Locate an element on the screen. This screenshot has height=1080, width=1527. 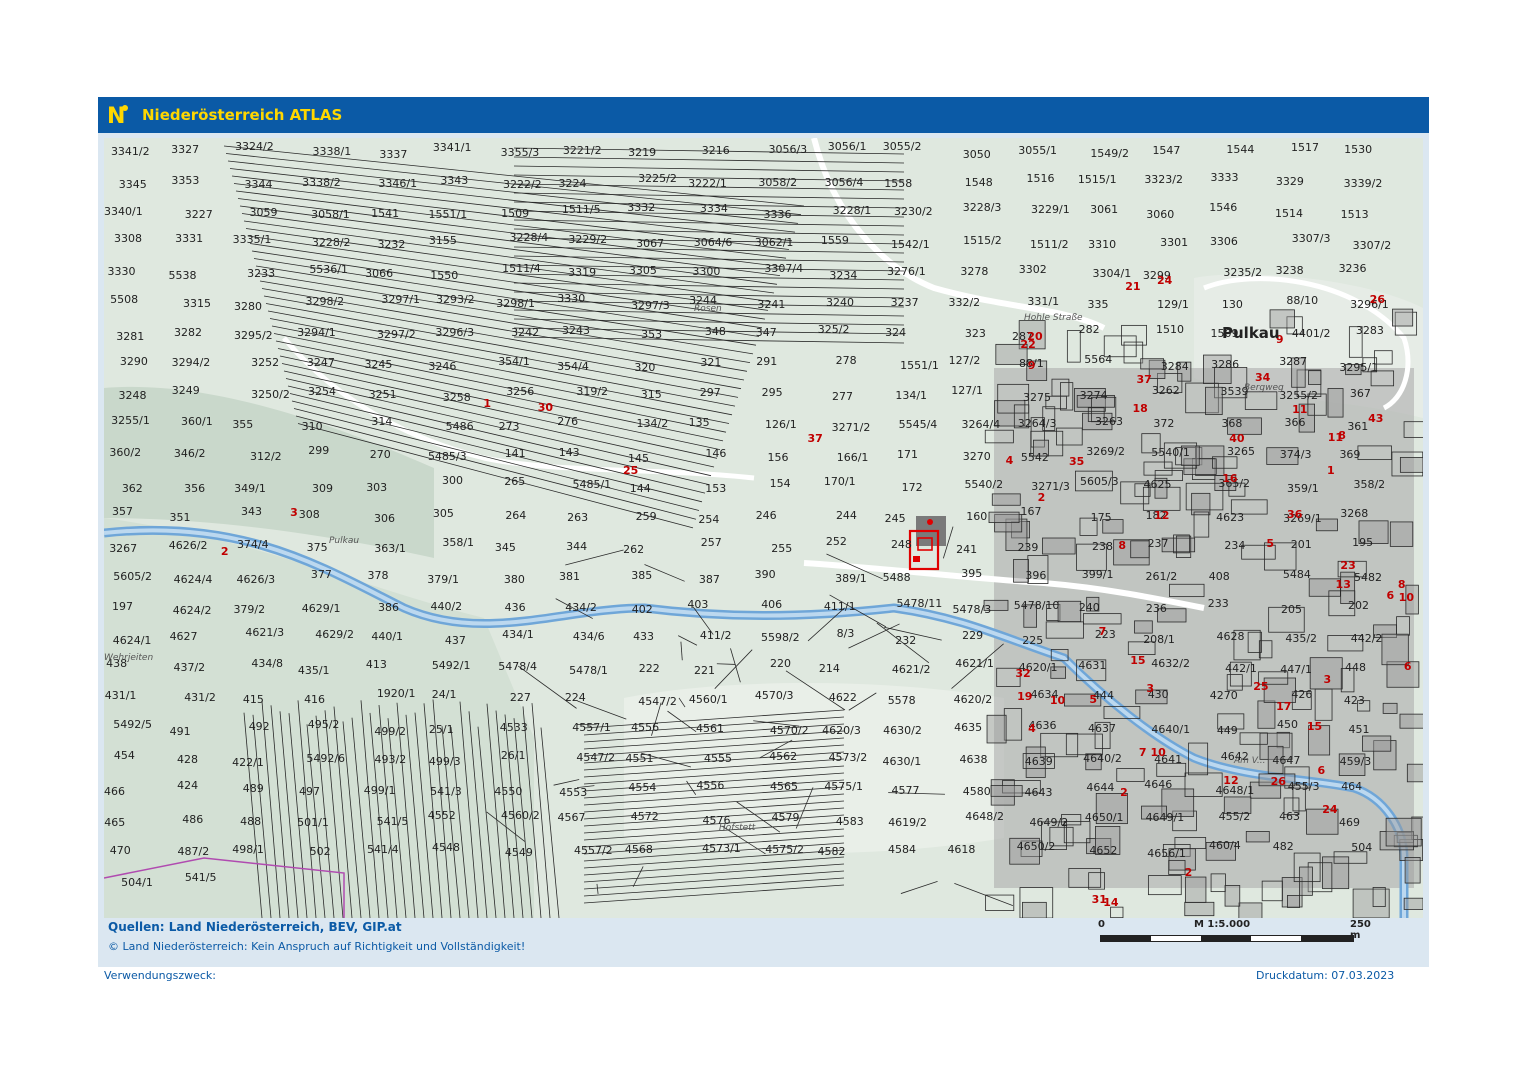
parcel-number-label: 3250/2 is located at coordinates (270, 394).